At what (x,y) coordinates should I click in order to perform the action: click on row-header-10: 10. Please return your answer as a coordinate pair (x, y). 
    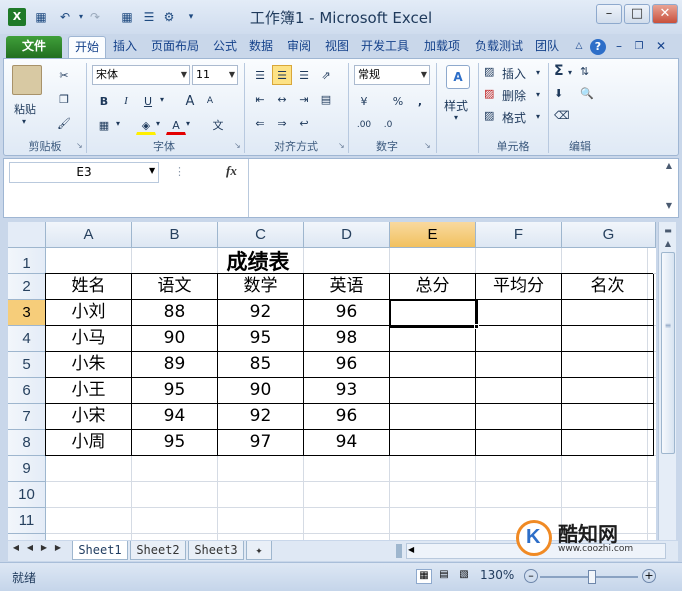
    Looking at the image, I should click on (27, 495).